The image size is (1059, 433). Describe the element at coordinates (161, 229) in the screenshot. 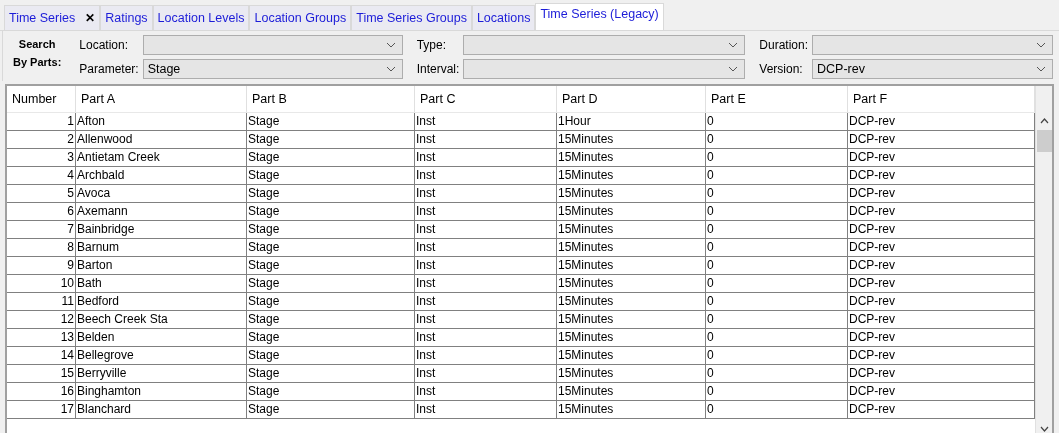

I see `table-cell: Bainbridge` at that location.